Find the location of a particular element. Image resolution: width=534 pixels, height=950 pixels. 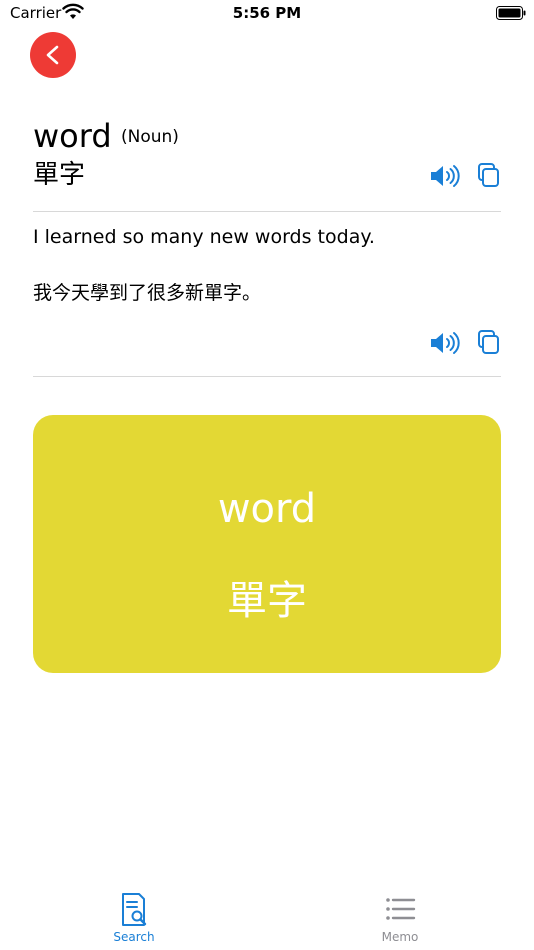

status-bar: Carrier 5:56 PM is located at coordinates (267, 15).